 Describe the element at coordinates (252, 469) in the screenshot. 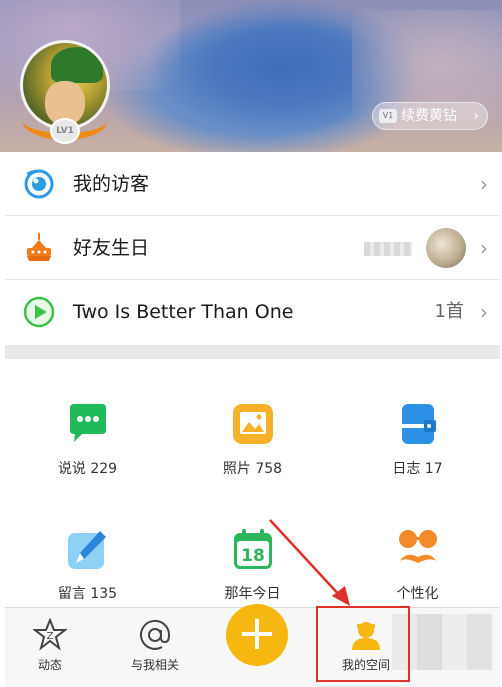

I see `grid-item-label: 照片 758` at that location.